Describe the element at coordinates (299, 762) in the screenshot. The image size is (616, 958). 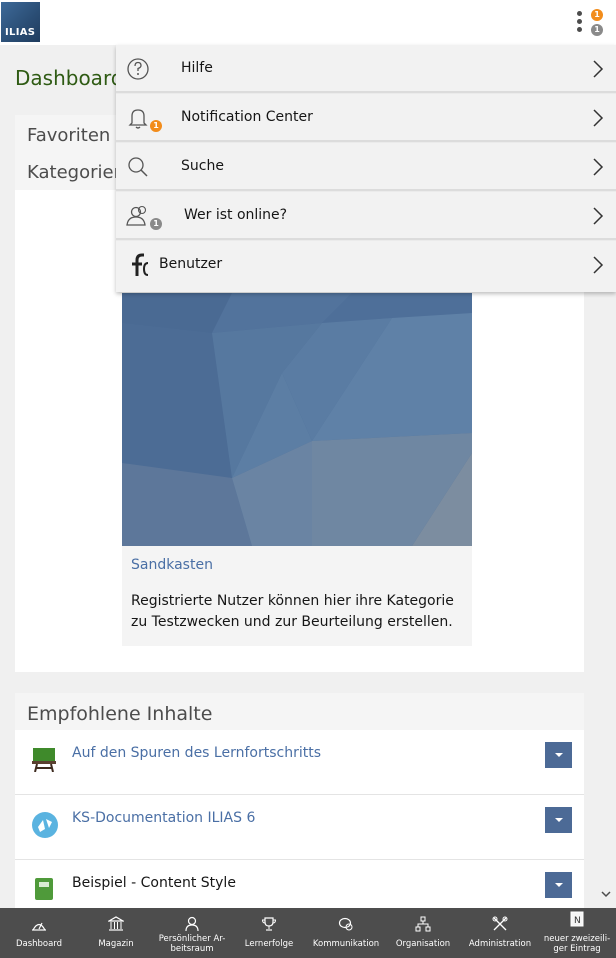
I see `list-item: Auf den Spuren des Lernfortschritts` at that location.